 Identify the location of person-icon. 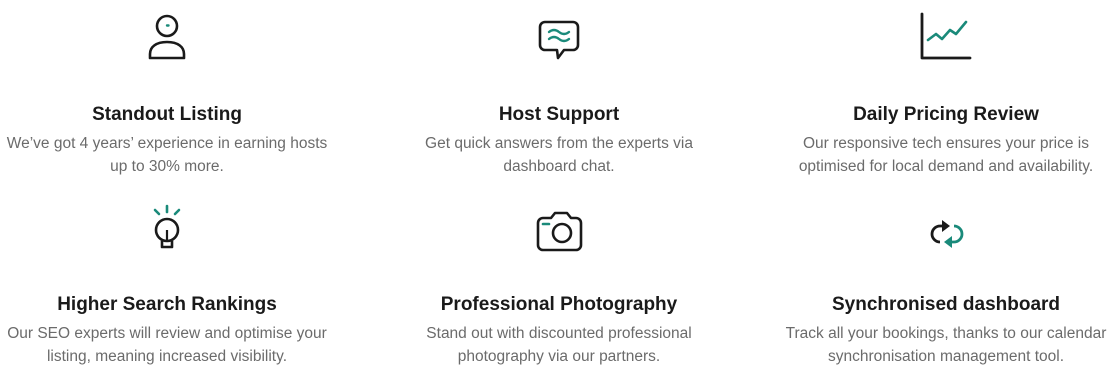
(167, 38).